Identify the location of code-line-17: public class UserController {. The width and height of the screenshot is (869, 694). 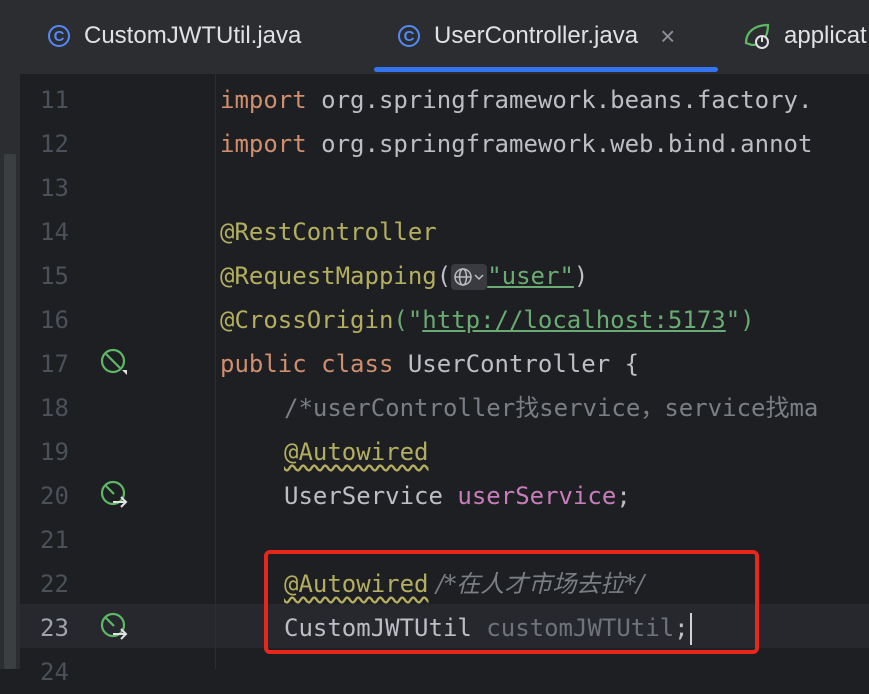
(429, 364).